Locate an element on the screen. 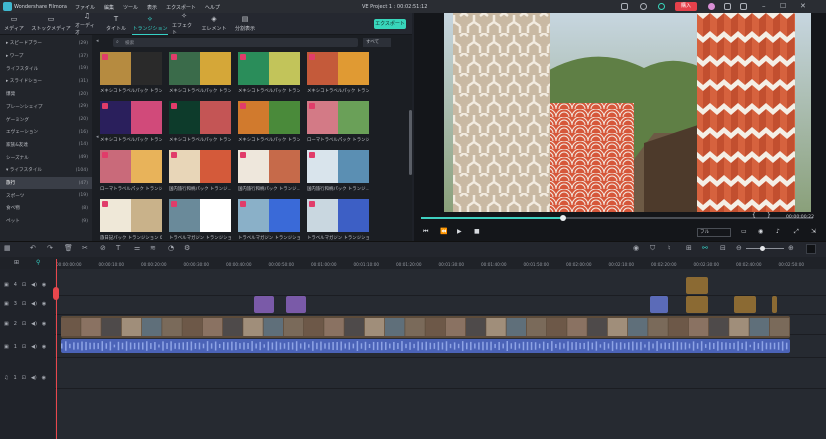 Image resolution: width=826 pixels, height=439 pixels. category-item: シーズナル (49) is located at coordinates (46, 157).